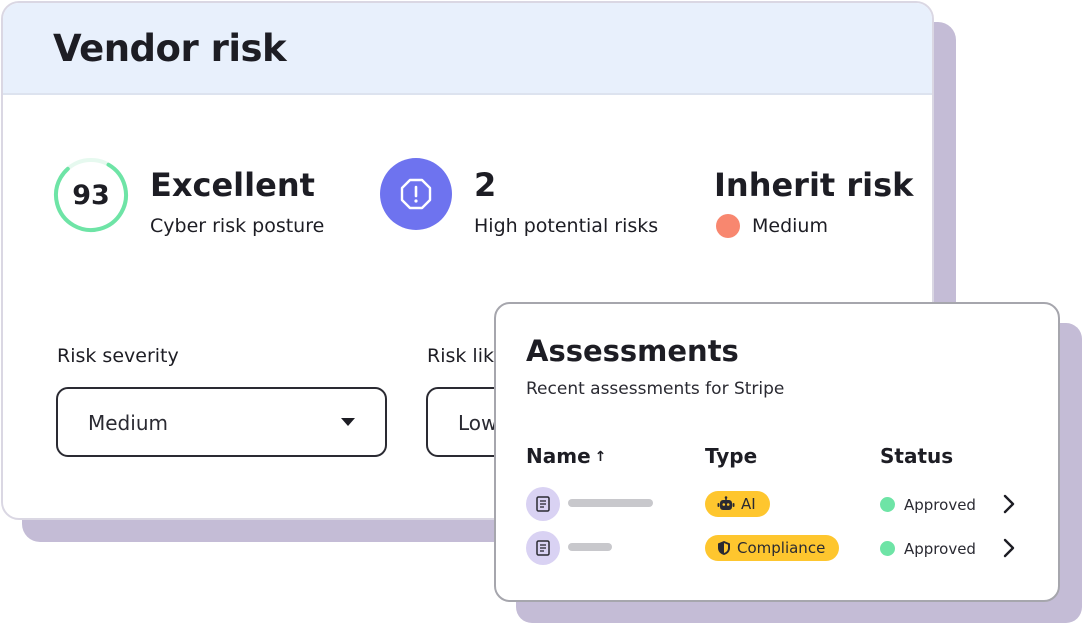 This screenshot has height=635, width=1089. Describe the element at coordinates (748, 504) in the screenshot. I see `type-badge-label: AI` at that location.